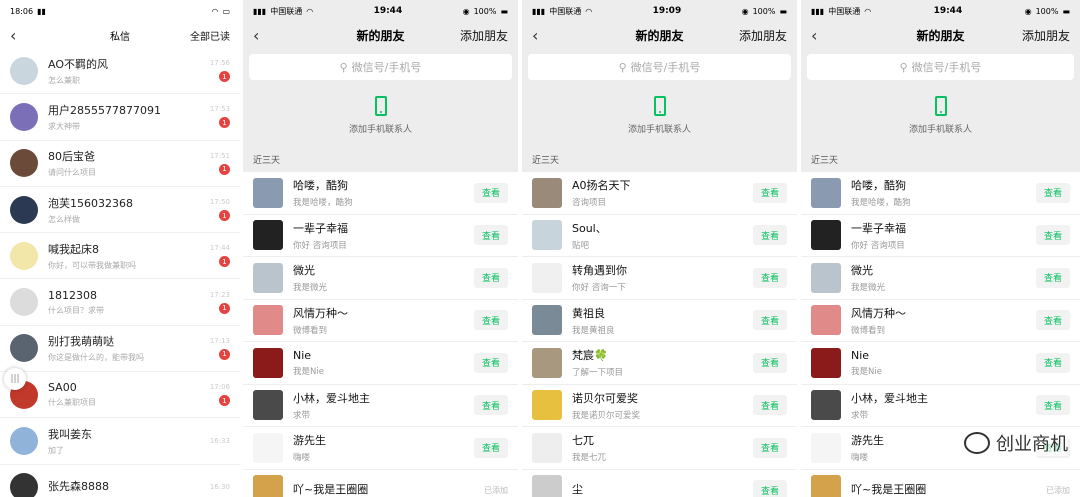 This screenshot has width=1080, height=497. Describe the element at coordinates (15, 379) in the screenshot. I see `voice-icon: |||` at that location.